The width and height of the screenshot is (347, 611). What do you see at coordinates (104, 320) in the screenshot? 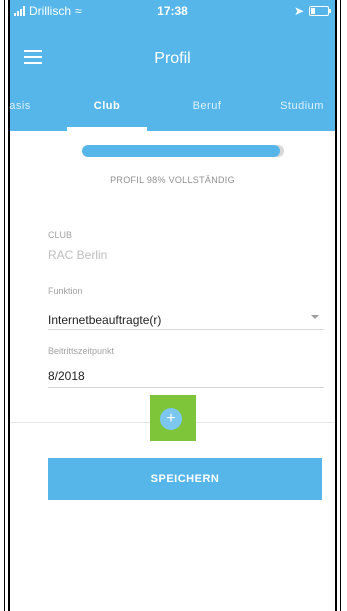
I see `funktion-select: Internetbeauftragte(r)` at bounding box center [104, 320].